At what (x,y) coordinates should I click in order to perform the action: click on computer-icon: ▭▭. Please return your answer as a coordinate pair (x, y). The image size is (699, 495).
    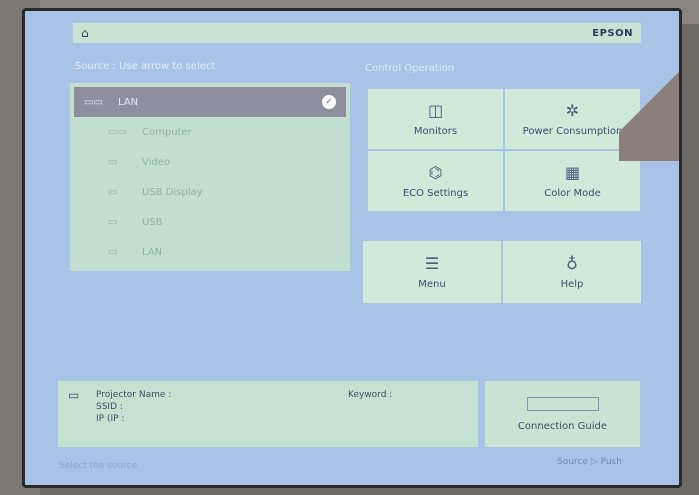
    Looking at the image, I should click on (117, 132).